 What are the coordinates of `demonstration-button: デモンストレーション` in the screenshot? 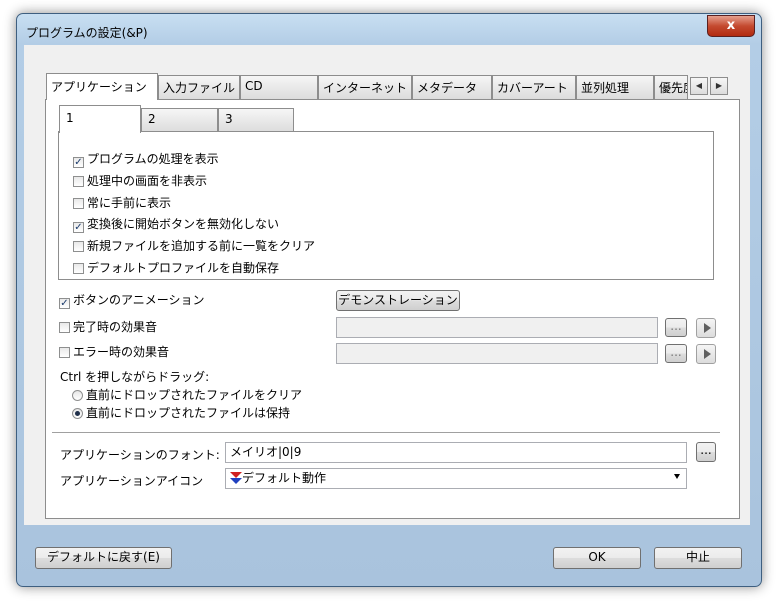 It's located at (398, 300).